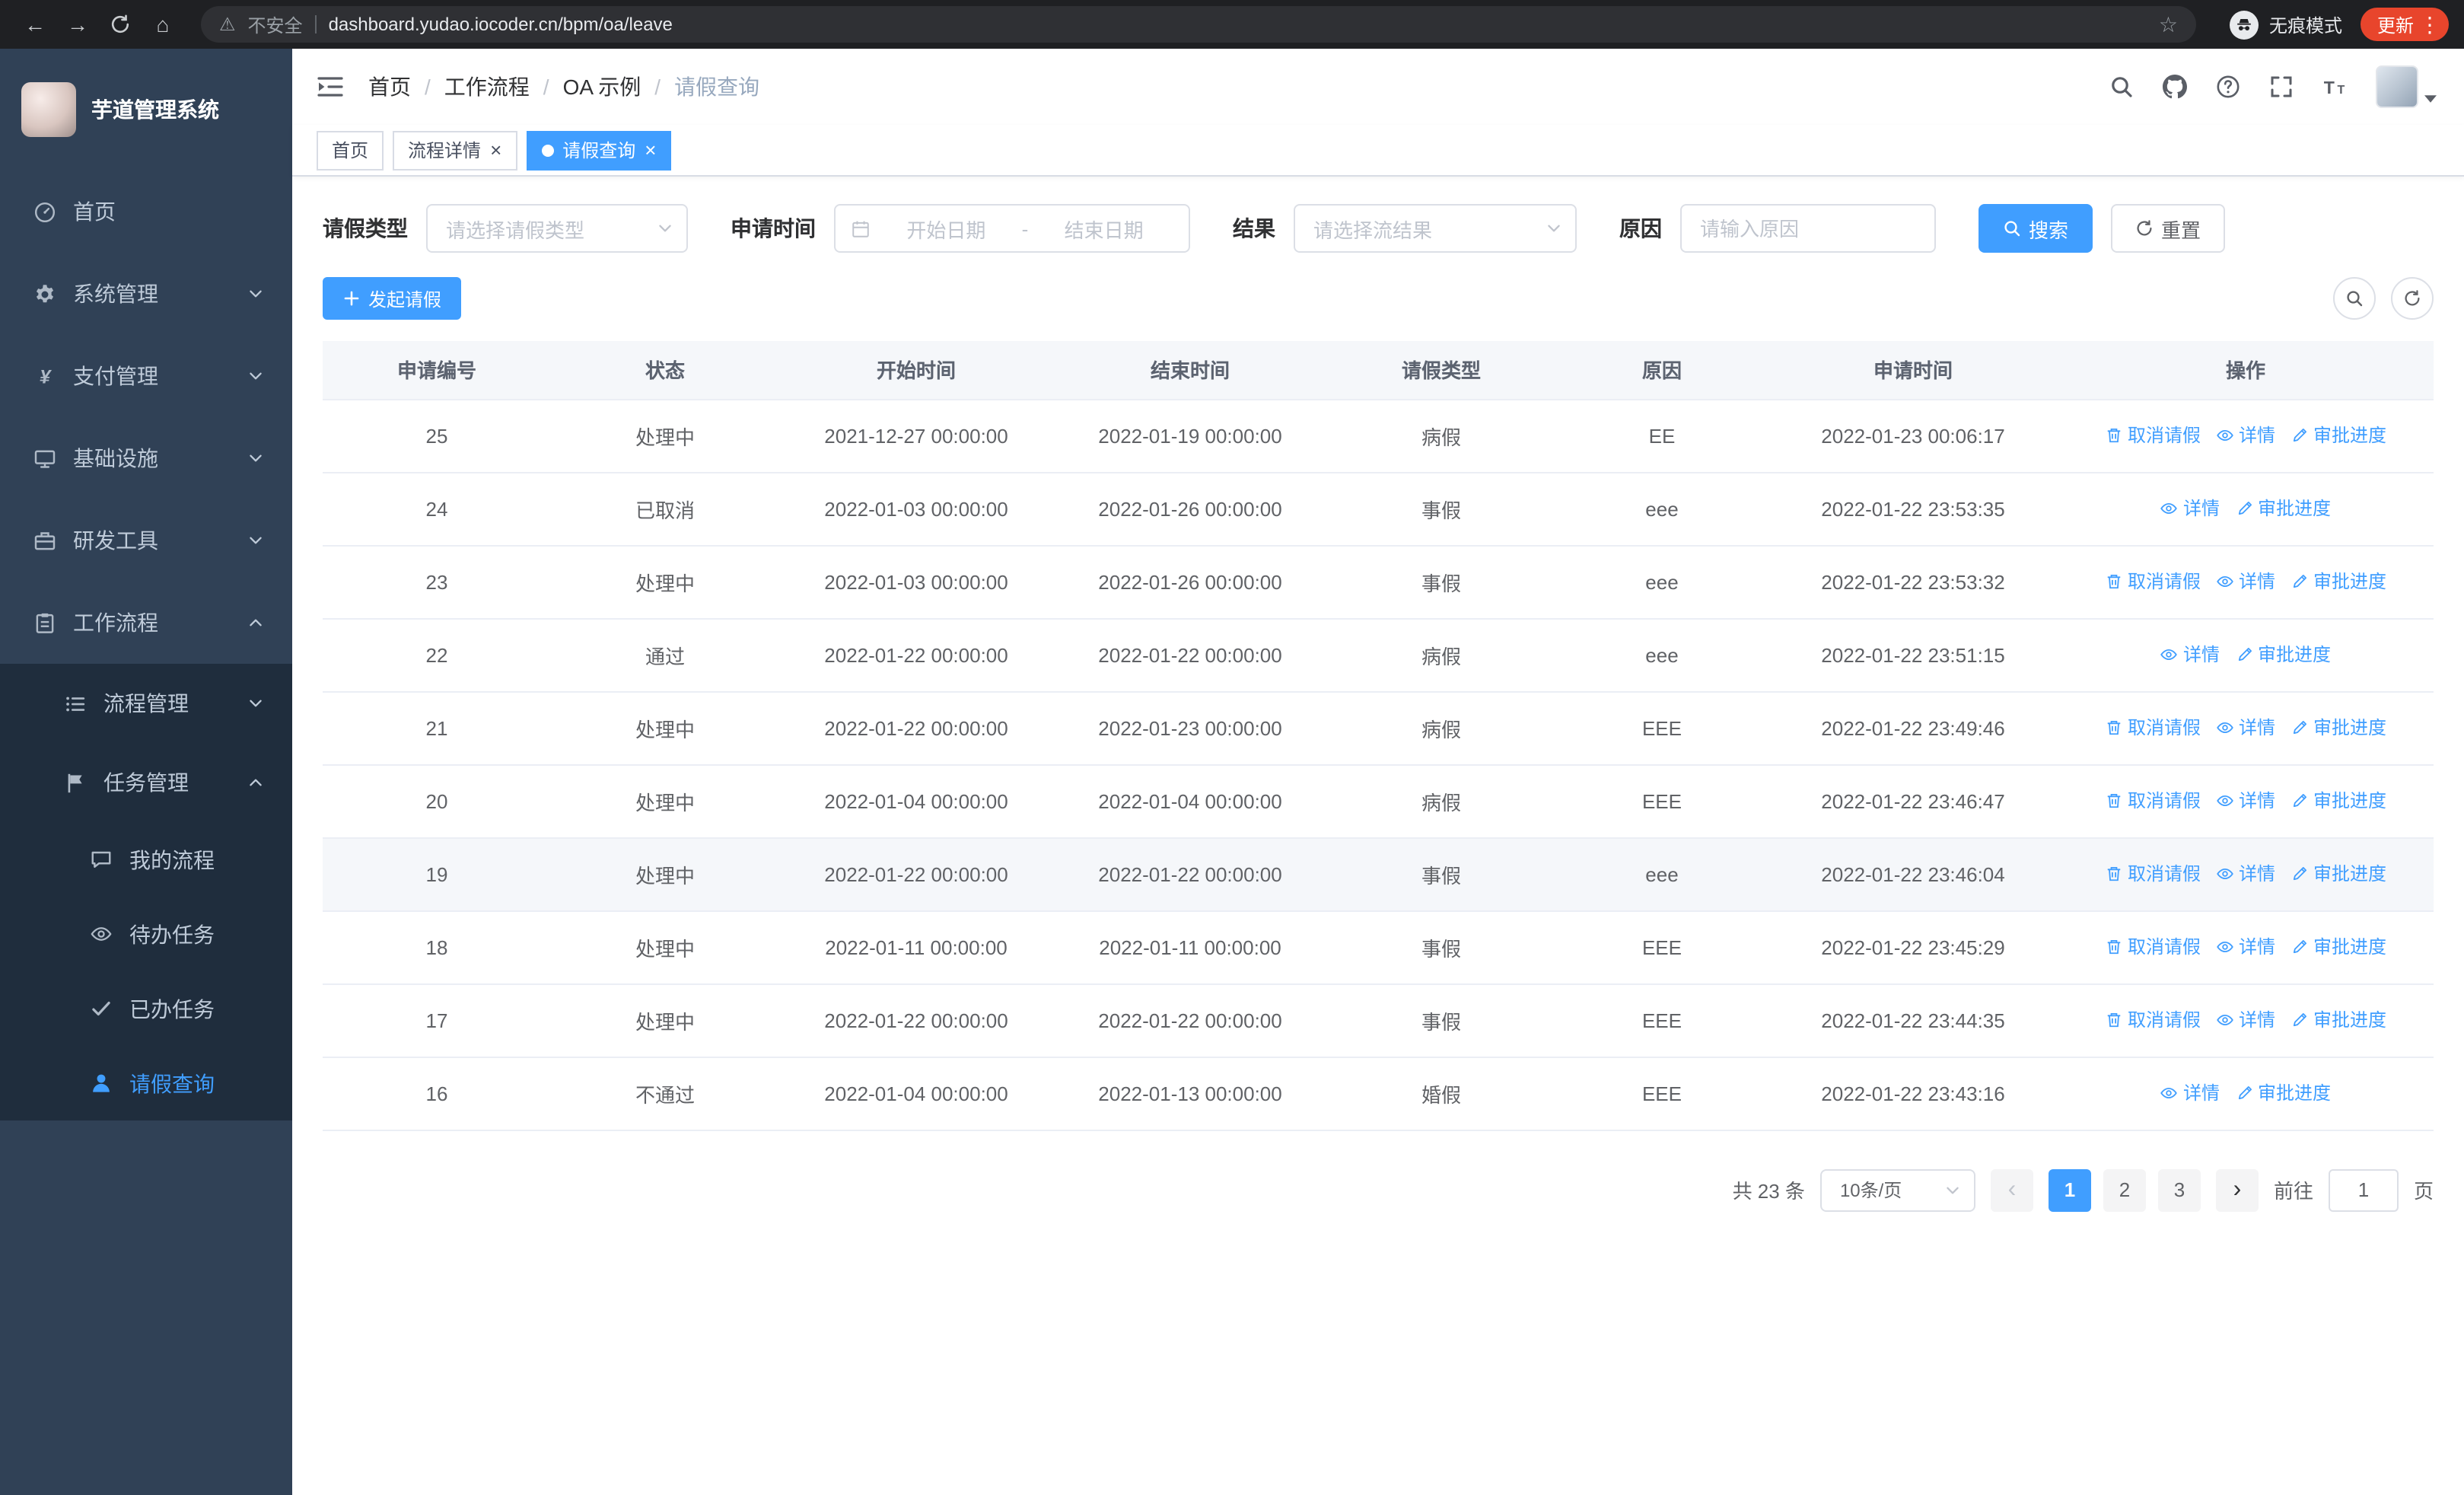 The width and height of the screenshot is (2464, 1495). I want to click on fullscreen-icon, so click(2281, 87).